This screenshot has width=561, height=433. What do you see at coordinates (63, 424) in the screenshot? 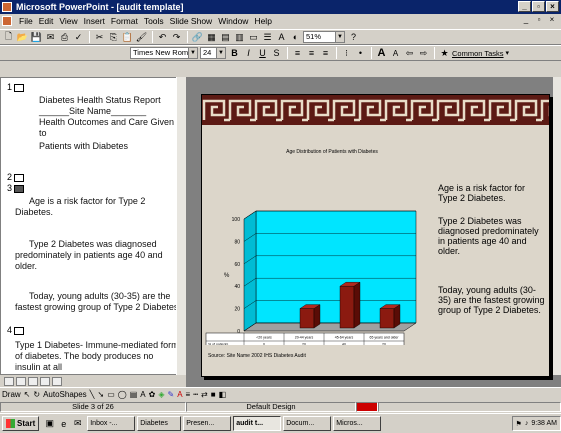
I see `quicklaunch-ie-icon: e` at bounding box center [63, 424].